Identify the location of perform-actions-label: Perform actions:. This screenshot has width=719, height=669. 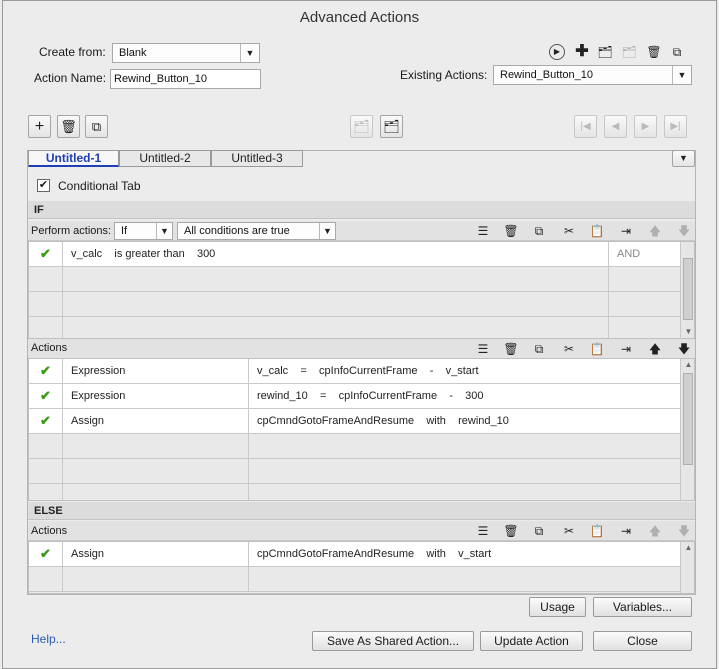
(71, 231).